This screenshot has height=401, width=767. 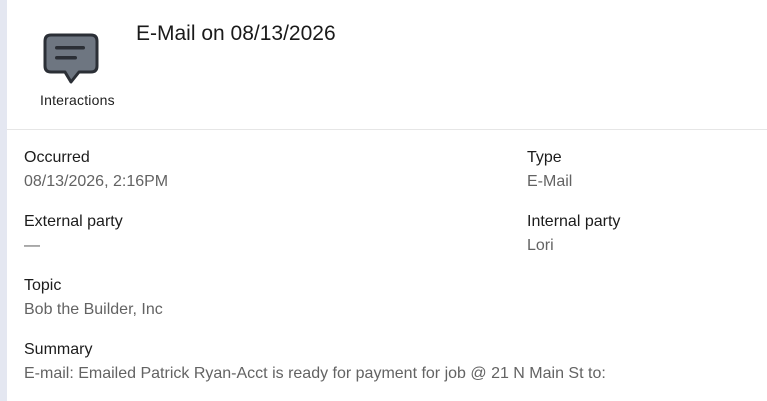 What do you see at coordinates (58, 349) in the screenshot?
I see `field-label-summary: Summary` at bounding box center [58, 349].